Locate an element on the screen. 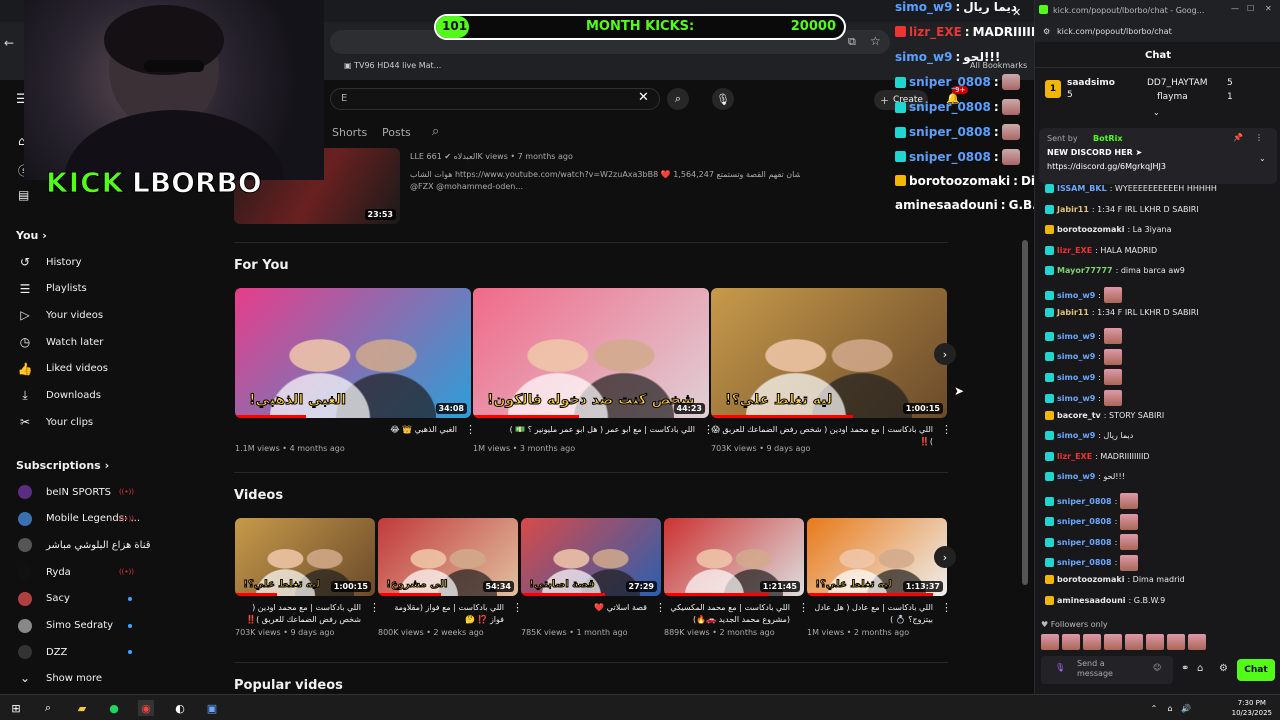 The width and height of the screenshot is (1280, 720). chat-send-button: Chat is located at coordinates (1256, 670).